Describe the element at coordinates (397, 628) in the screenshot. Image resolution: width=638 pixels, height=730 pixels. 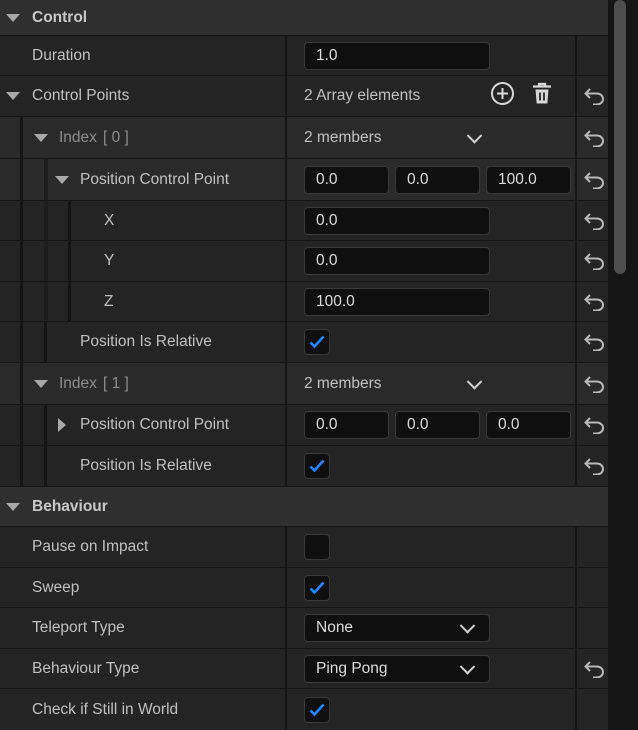
I see `teleport-type-dropdown: None` at that location.